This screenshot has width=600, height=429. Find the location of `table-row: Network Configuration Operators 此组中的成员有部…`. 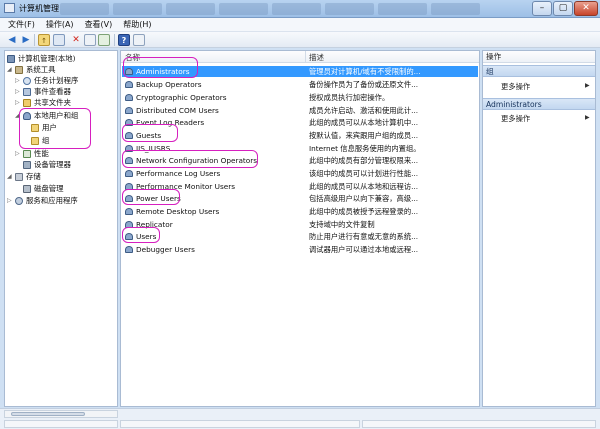

table-row: Network Configuration Operators 此组中的成员有部… is located at coordinates (300, 160).